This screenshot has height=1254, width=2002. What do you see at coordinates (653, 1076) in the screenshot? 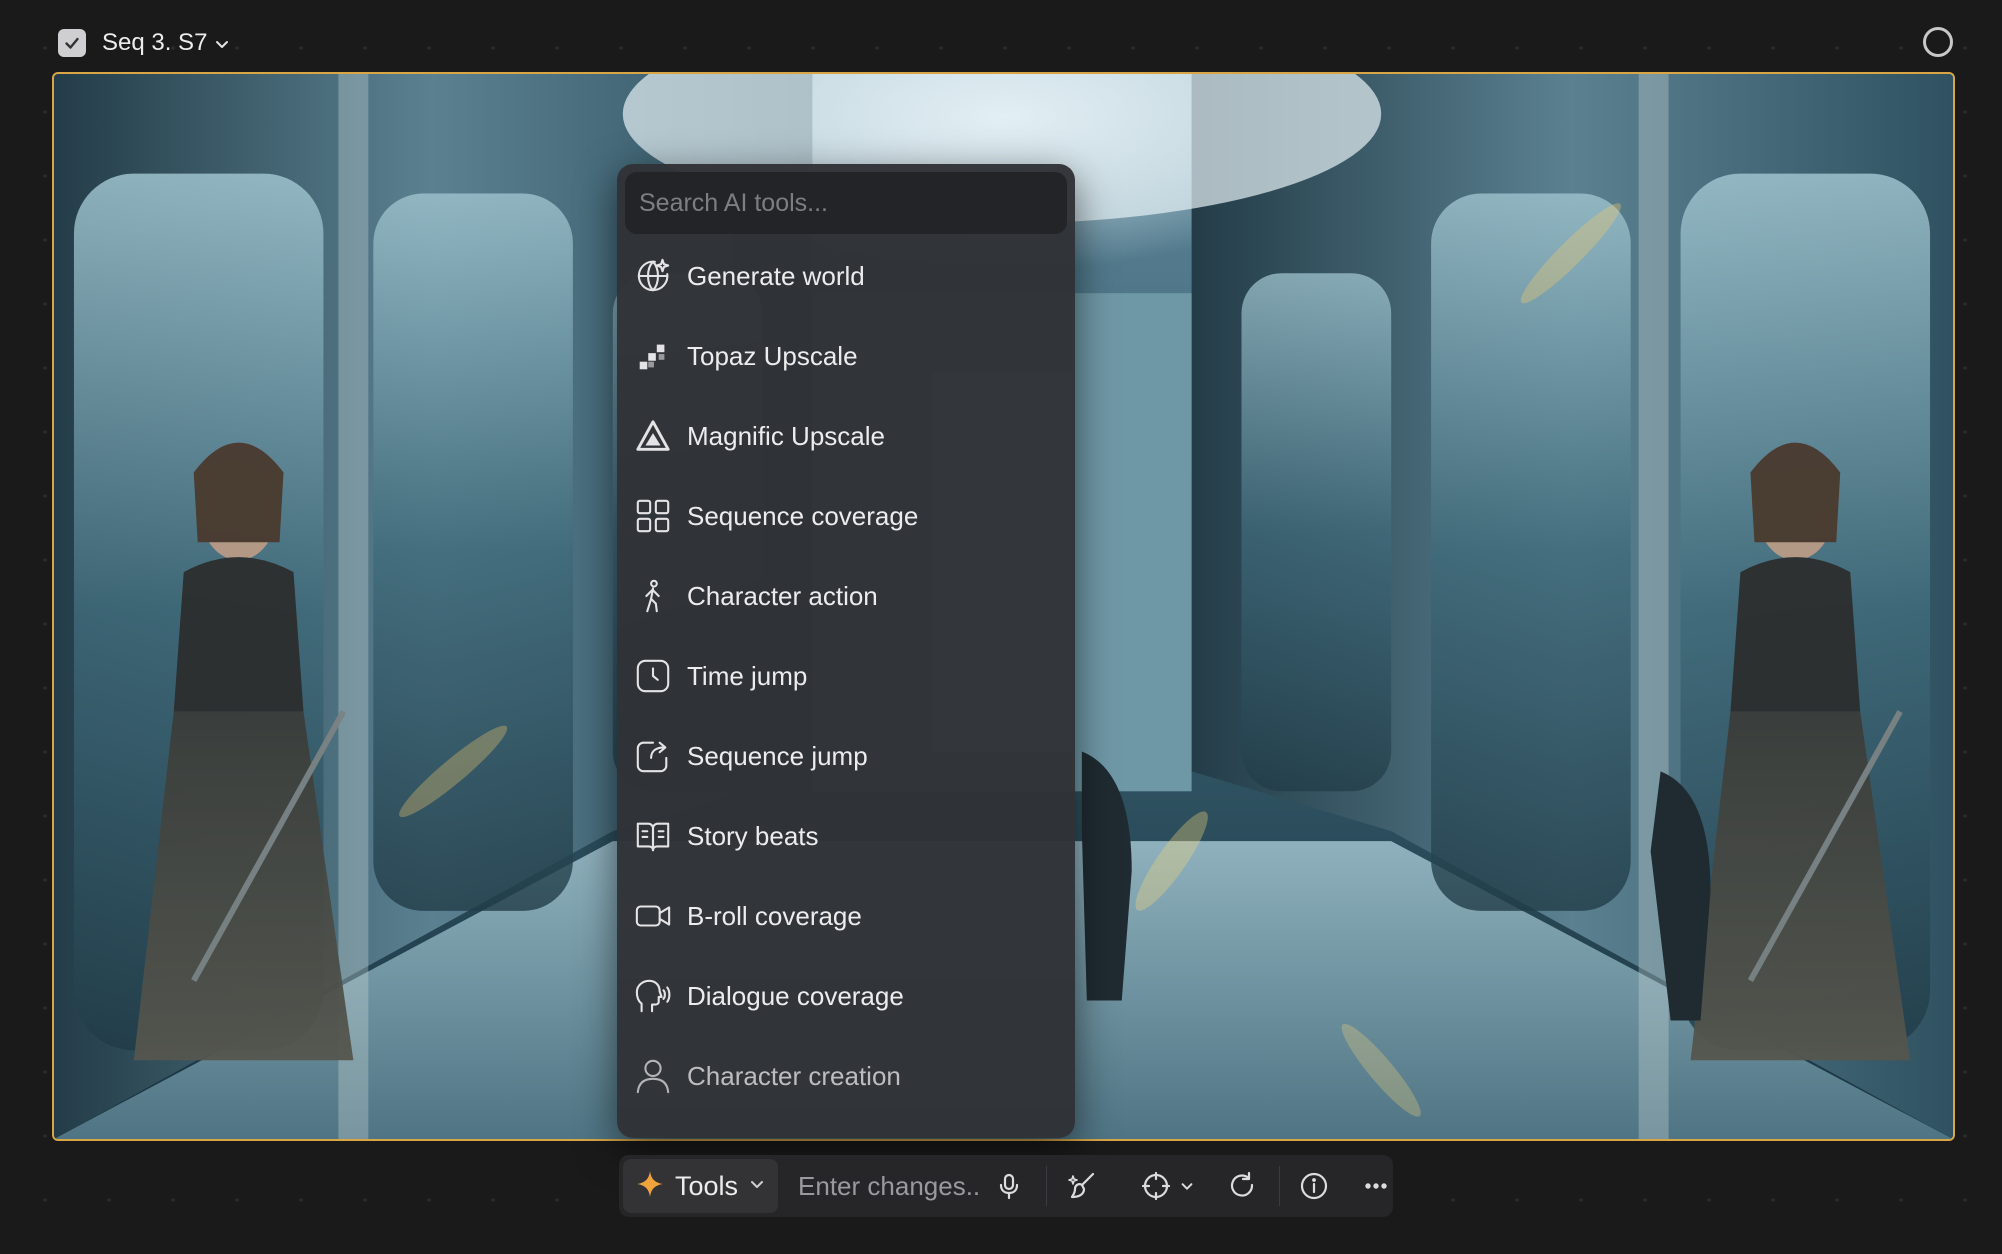
I see `user-icon` at bounding box center [653, 1076].